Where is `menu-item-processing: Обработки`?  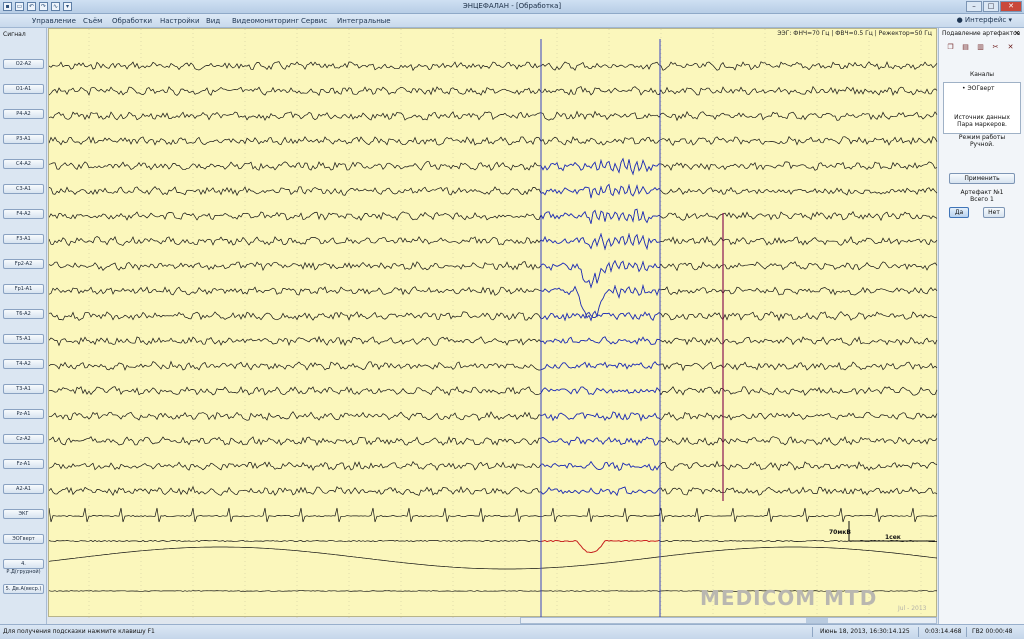 menu-item-processing: Обработки is located at coordinates (132, 21).